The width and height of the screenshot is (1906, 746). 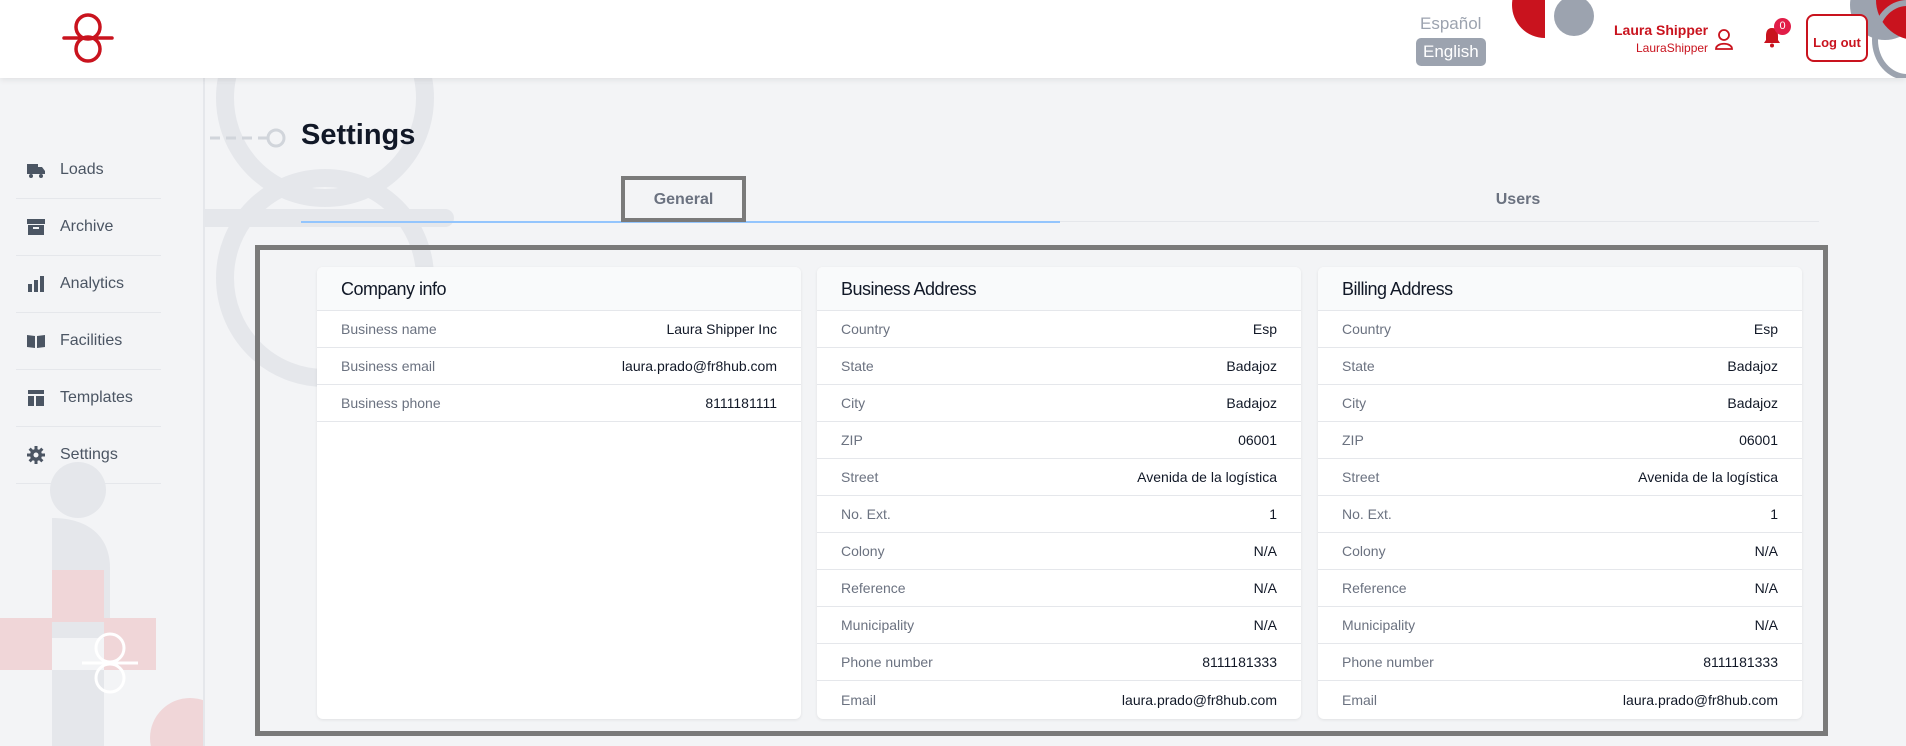 I want to click on field-label: Phone number, so click(x=1388, y=662).